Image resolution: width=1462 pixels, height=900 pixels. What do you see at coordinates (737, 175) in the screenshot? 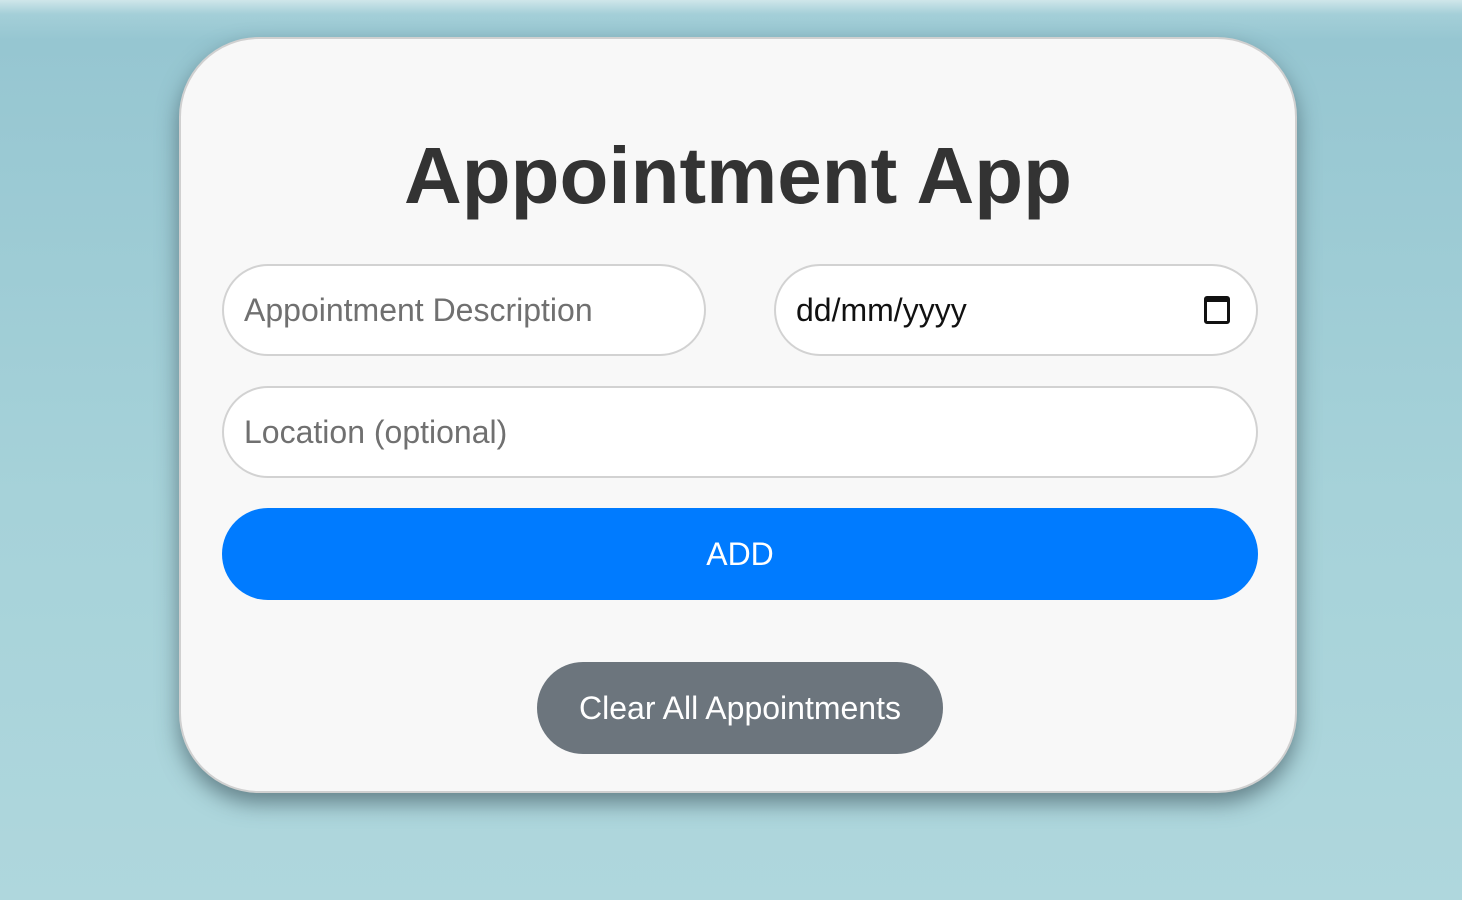
I see `page-title: Appointment App` at bounding box center [737, 175].